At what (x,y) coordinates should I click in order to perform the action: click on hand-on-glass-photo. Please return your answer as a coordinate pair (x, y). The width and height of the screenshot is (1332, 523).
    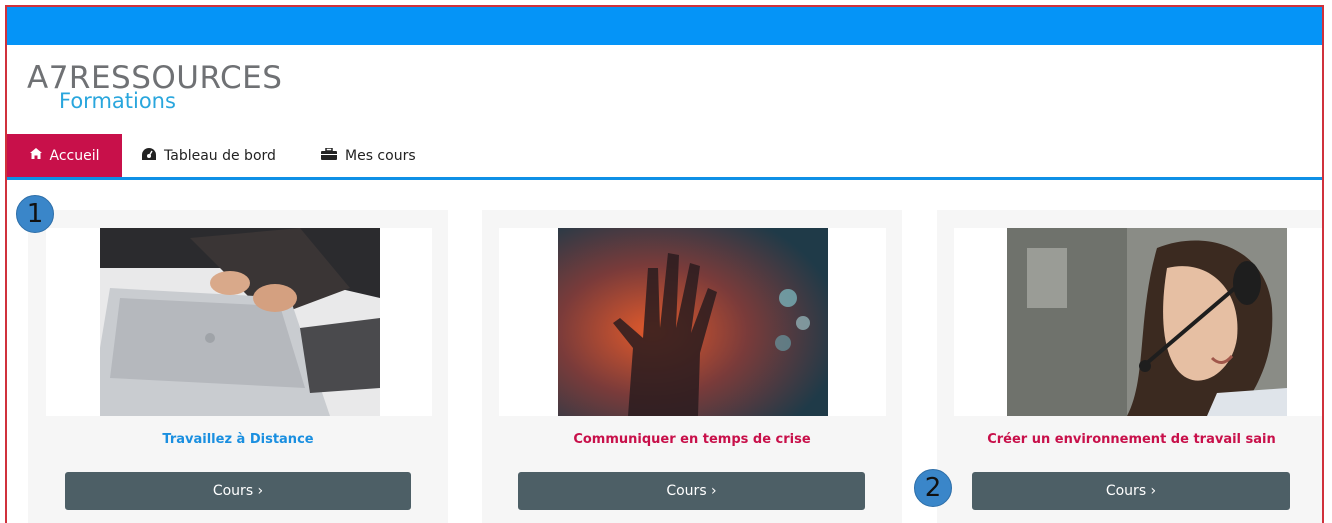
    Looking at the image, I should click on (693, 322).